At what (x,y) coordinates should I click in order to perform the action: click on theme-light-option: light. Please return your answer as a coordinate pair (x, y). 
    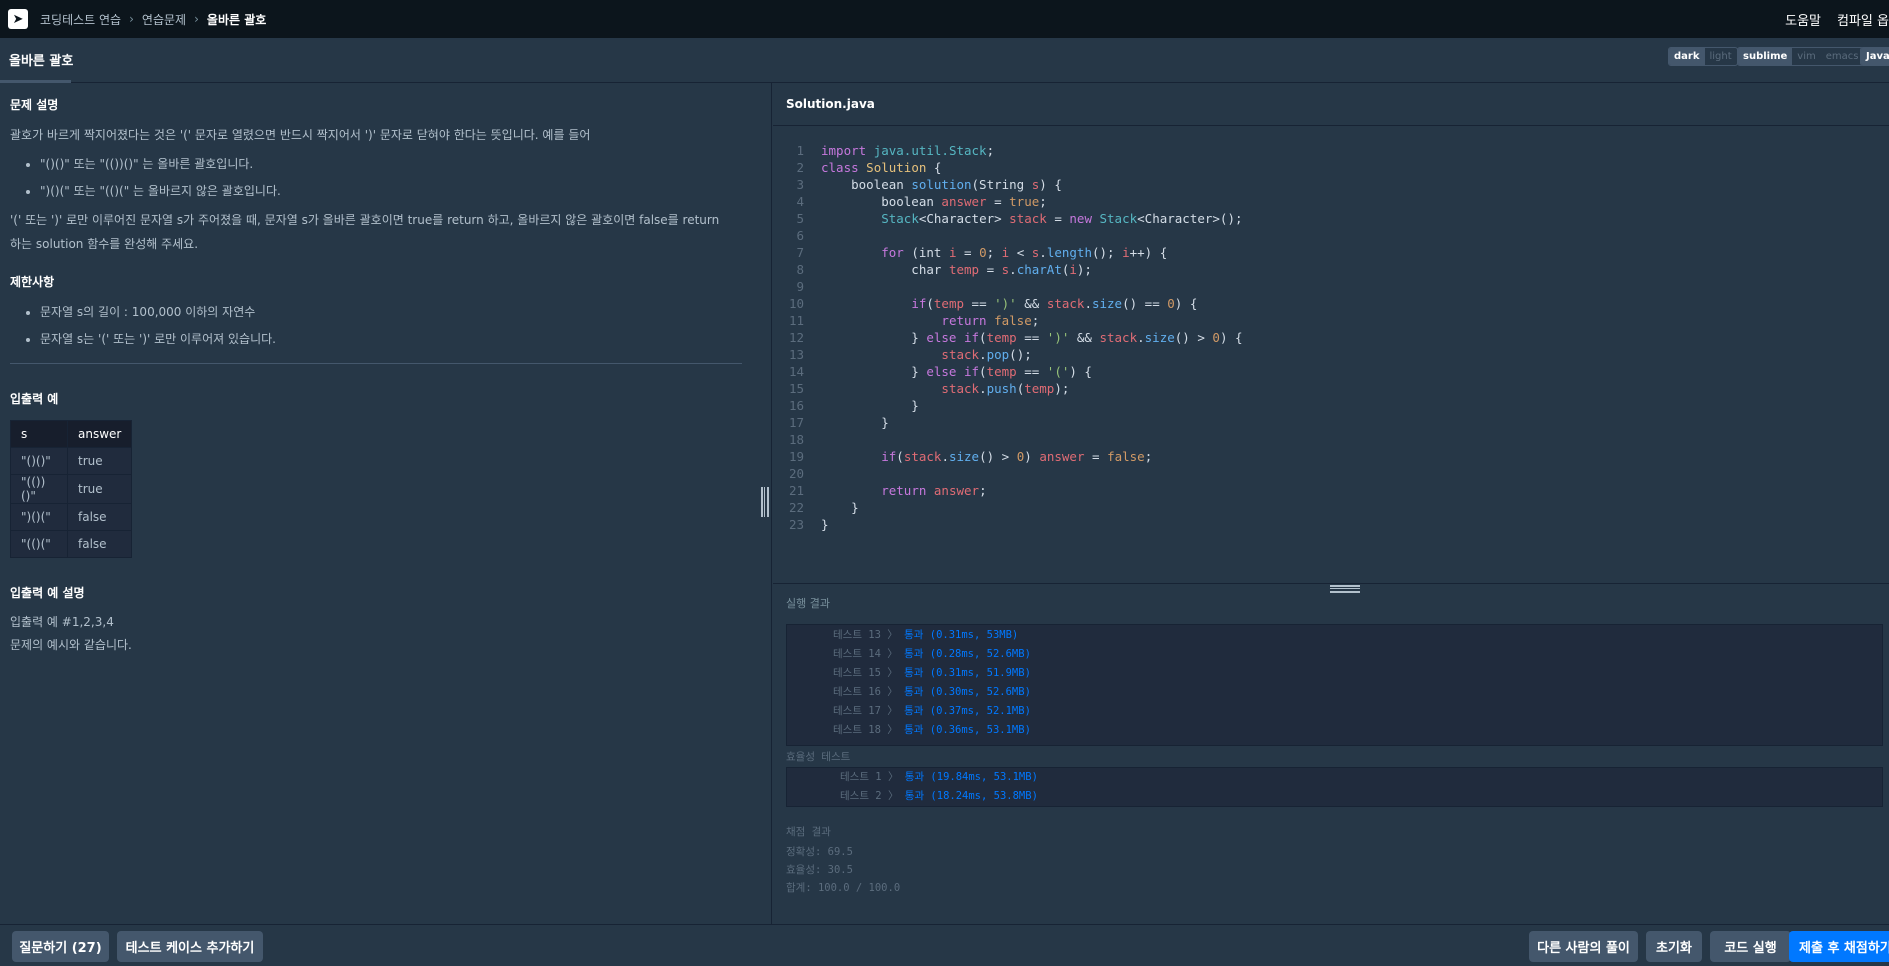
    Looking at the image, I should click on (1721, 56).